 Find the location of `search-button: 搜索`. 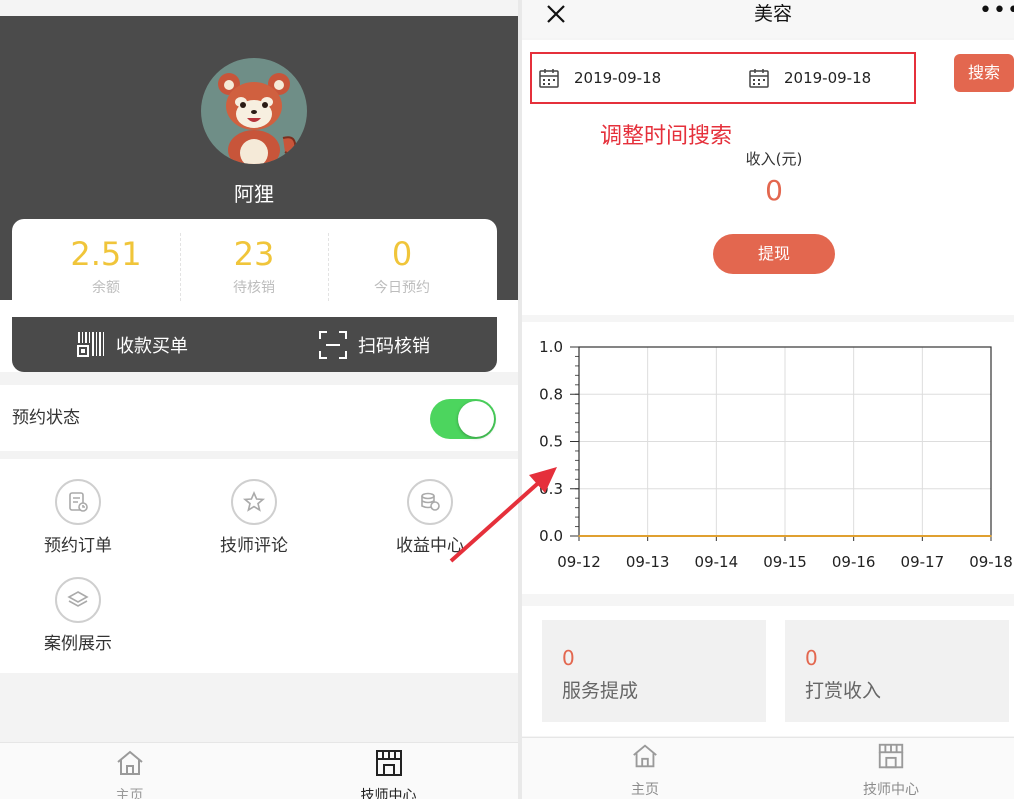

search-button: 搜索 is located at coordinates (984, 73).